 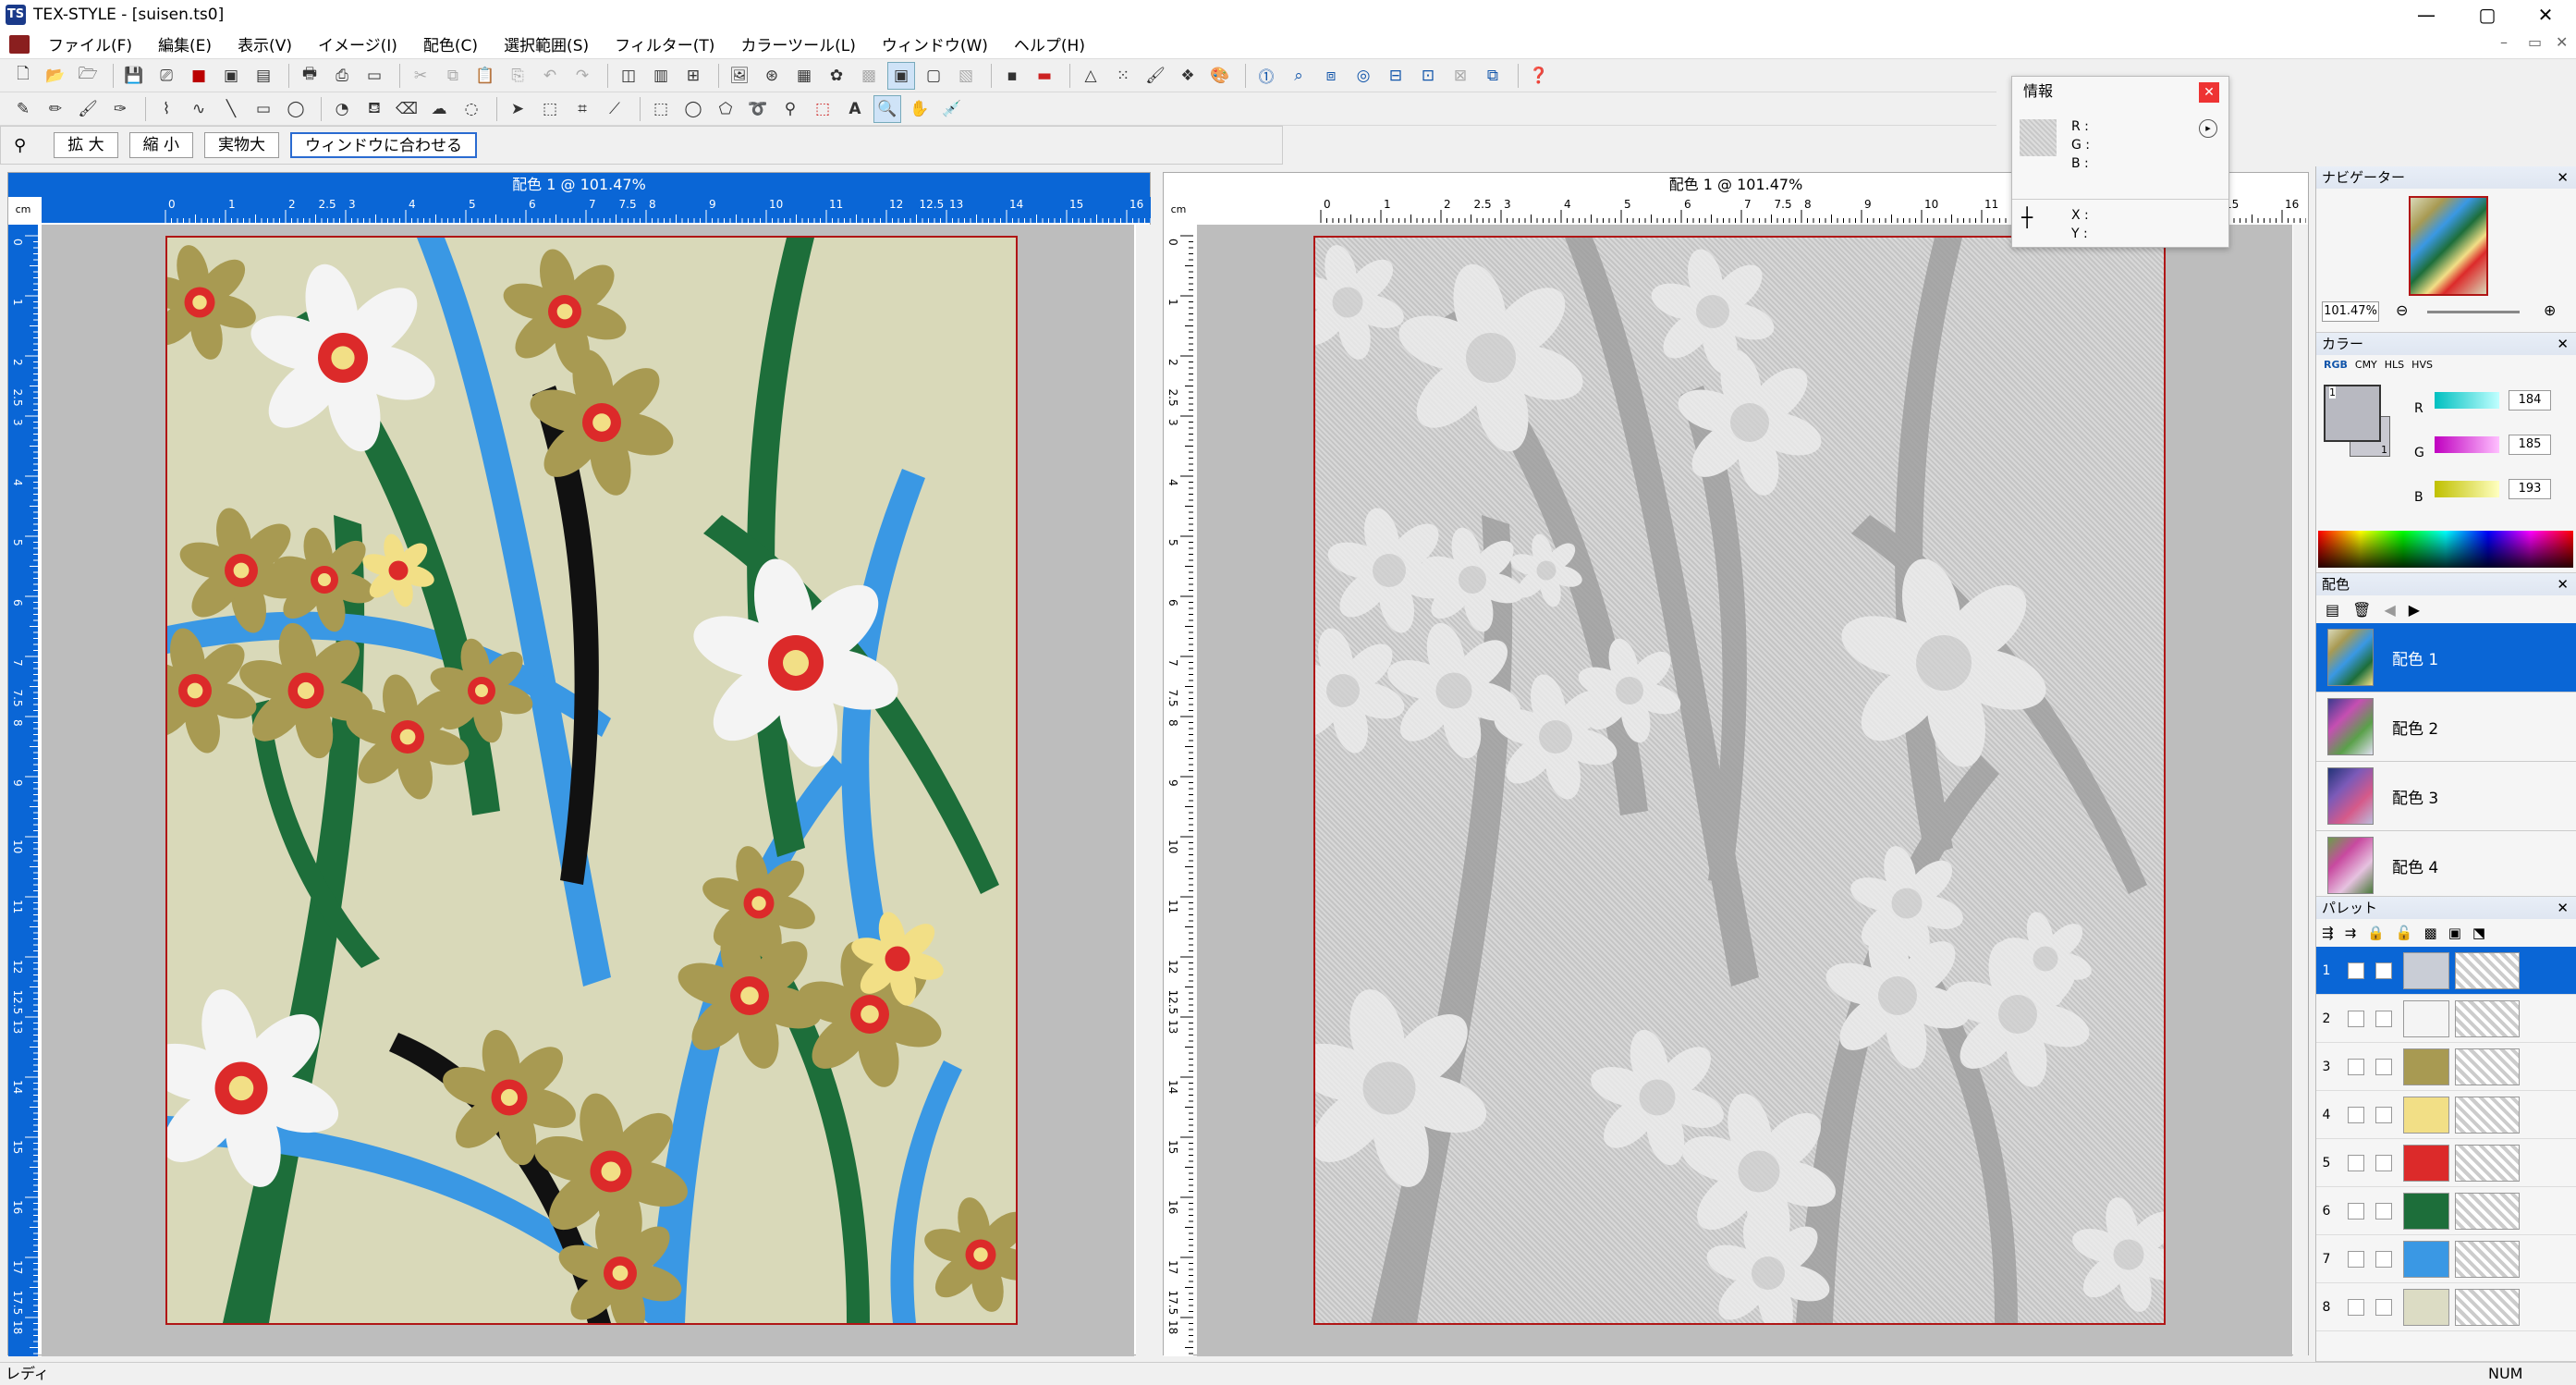 What do you see at coordinates (517, 109) in the screenshot?
I see `move-icon: ➤` at bounding box center [517, 109].